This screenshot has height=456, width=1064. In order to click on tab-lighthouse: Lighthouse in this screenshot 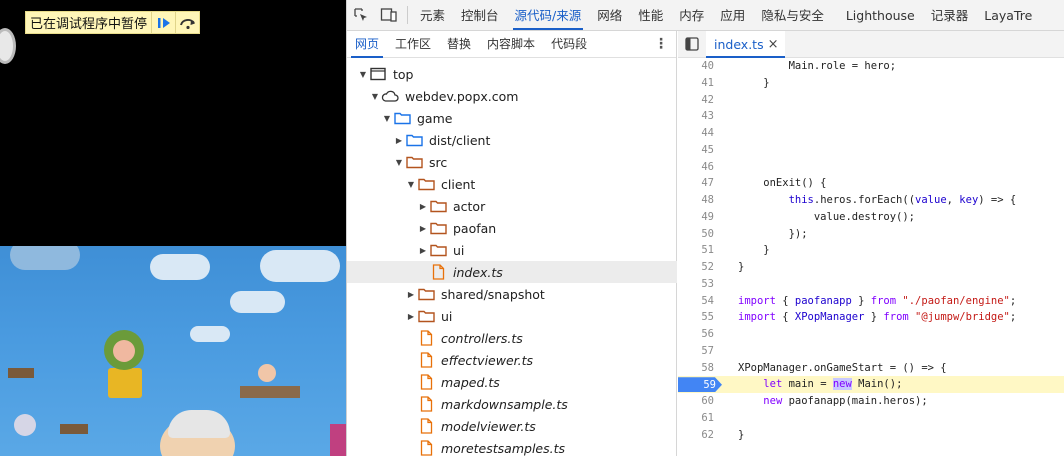, I will do `click(880, 15)`.